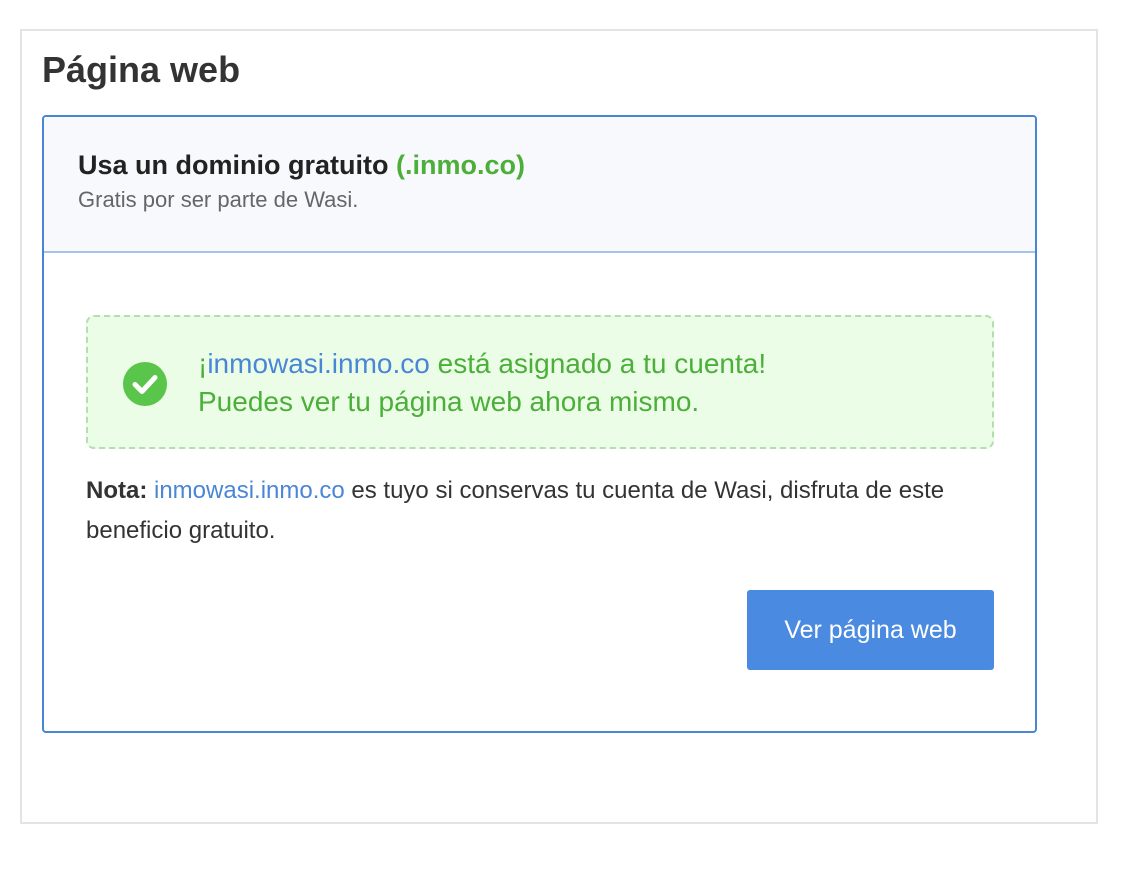 This screenshot has height=880, width=1142. I want to click on note-domain-link: inmowasi.inmo.co, so click(249, 490).